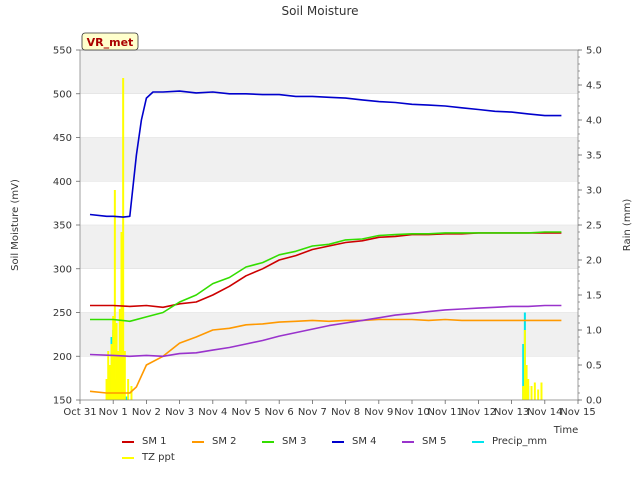 Image resolution: width=640 pixels, height=480 pixels. I want to click on legend-label: TZ ppt, so click(158, 457).